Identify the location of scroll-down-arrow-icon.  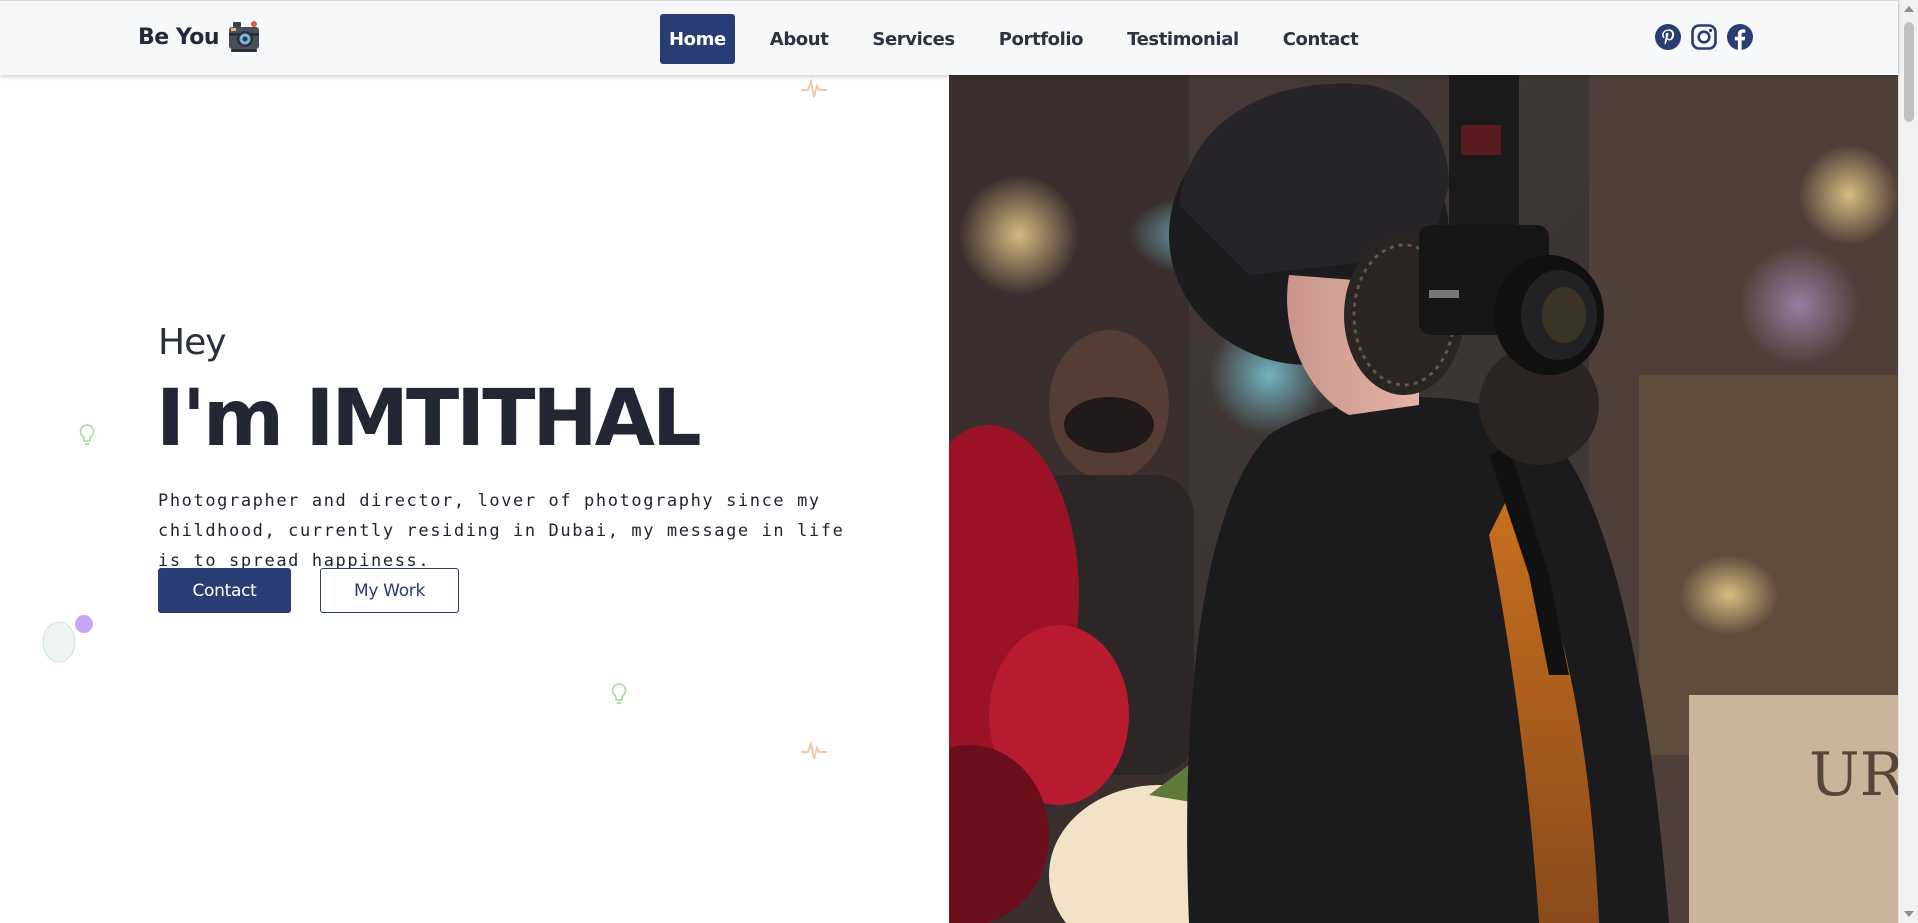
(1909, 914).